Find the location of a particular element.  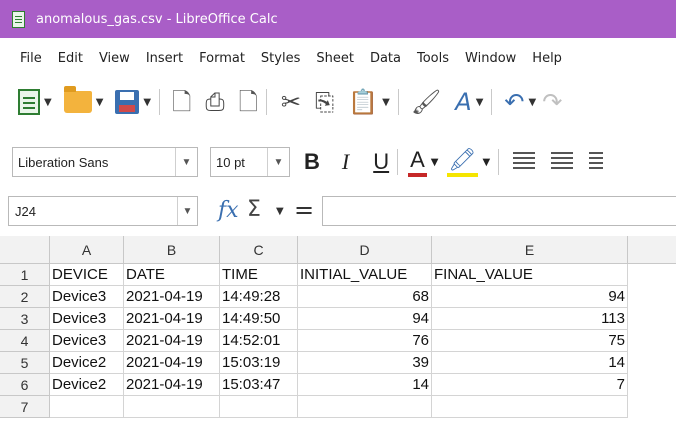

new-button: ▼ is located at coordinates (35, 102).